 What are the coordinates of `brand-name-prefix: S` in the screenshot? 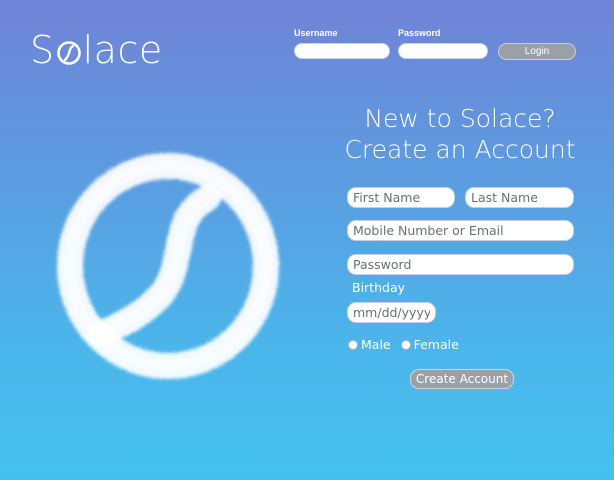 It's located at (42, 50).